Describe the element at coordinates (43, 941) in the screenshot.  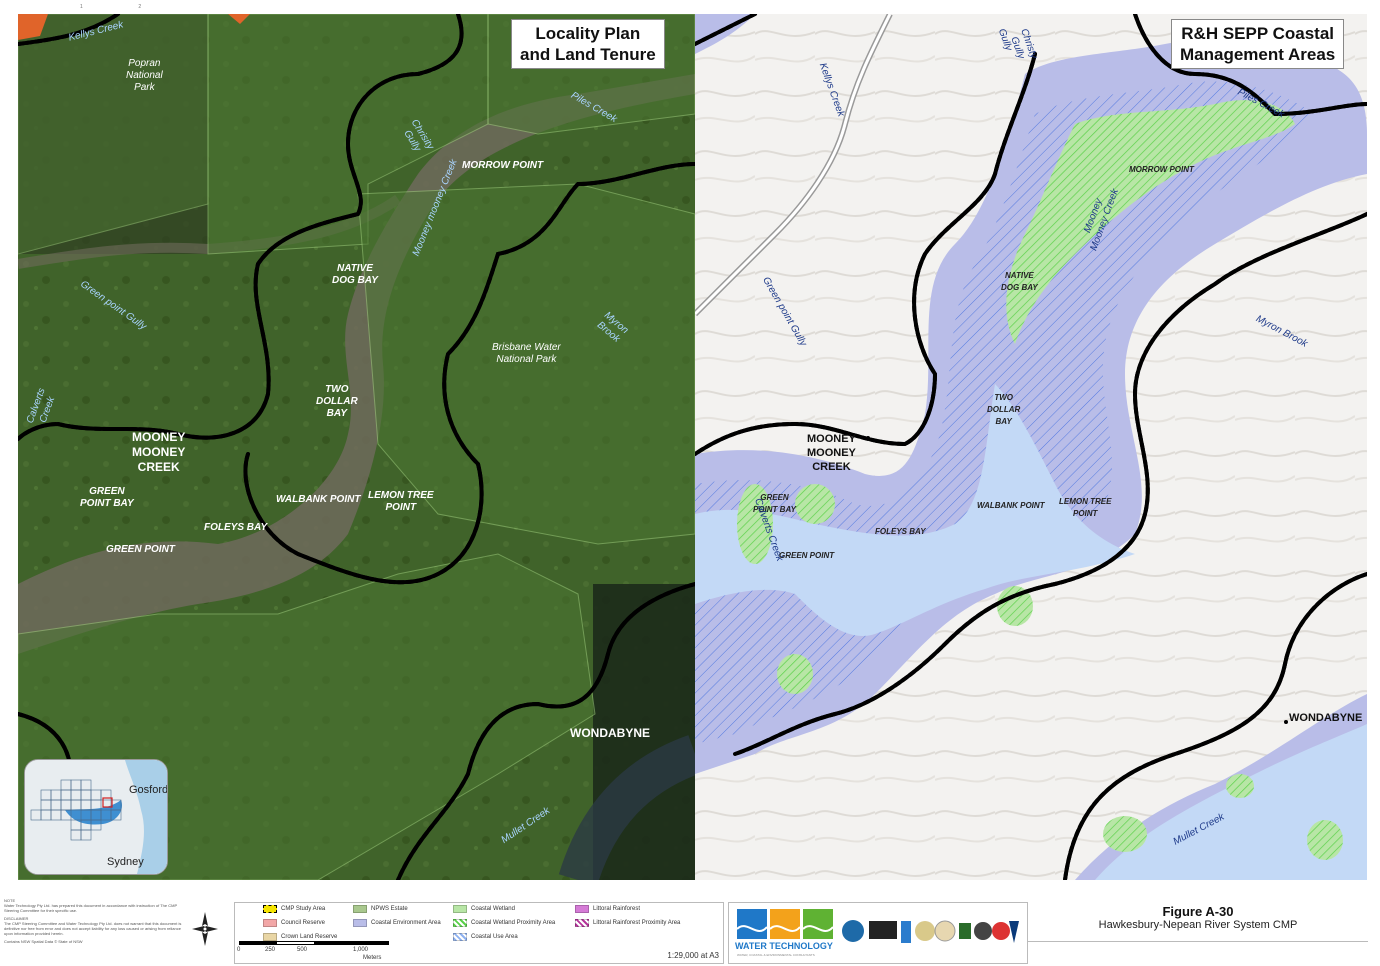
I see `data-source-note: Contains NSW Spatial Data © State of NSW` at that location.